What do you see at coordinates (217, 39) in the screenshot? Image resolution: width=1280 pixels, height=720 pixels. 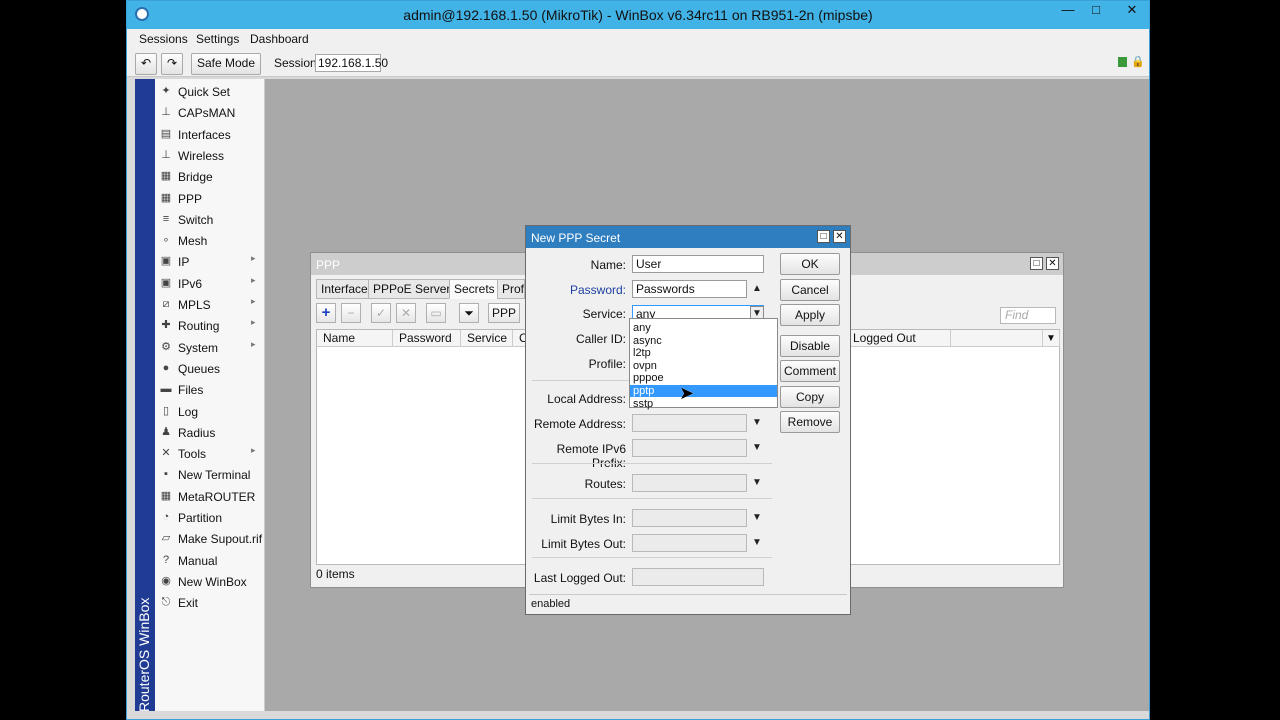 I see `menu-settings: Settings` at bounding box center [217, 39].